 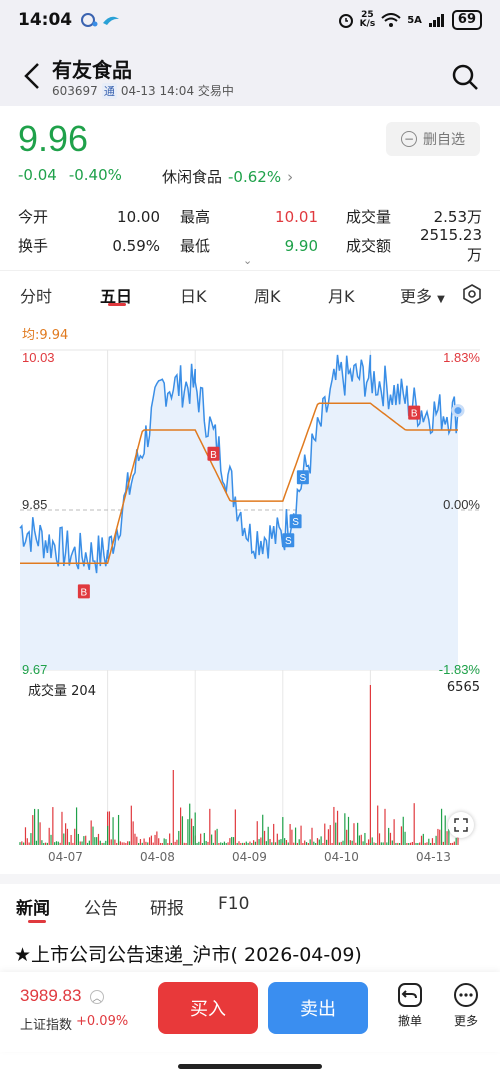 I want to click on tab-f10: F10, so click(x=233, y=904).